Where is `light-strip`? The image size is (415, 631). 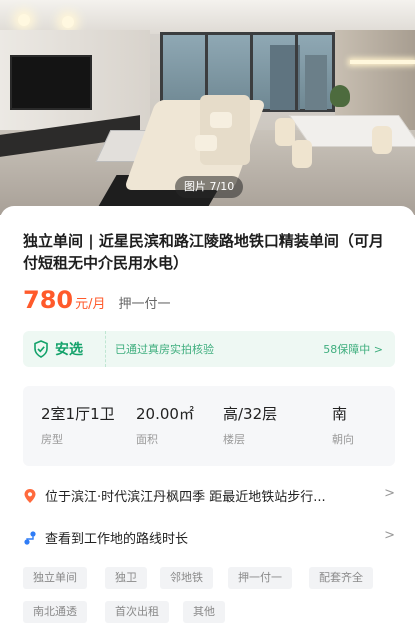
light-strip is located at coordinates (382, 62).